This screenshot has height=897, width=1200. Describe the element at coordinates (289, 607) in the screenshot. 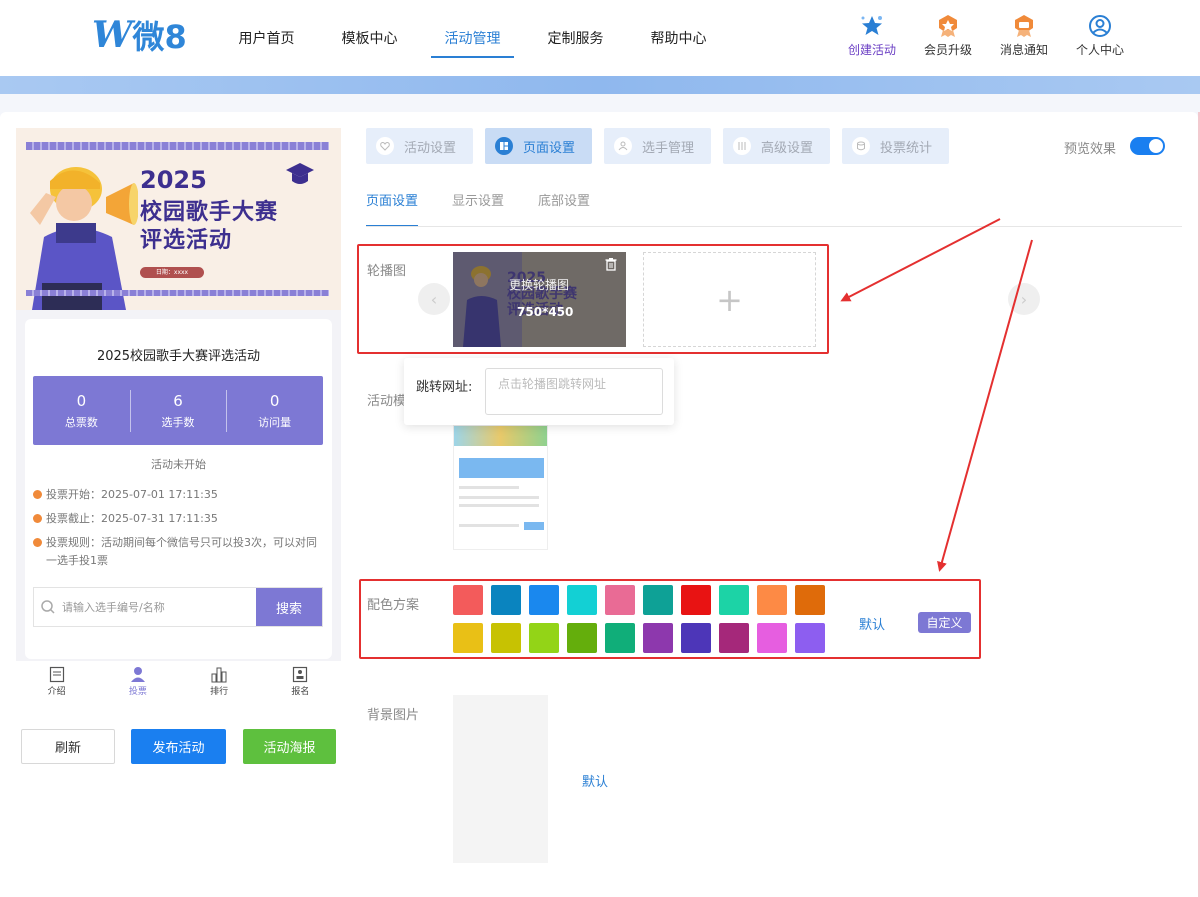

I see `search-button: 搜索` at that location.